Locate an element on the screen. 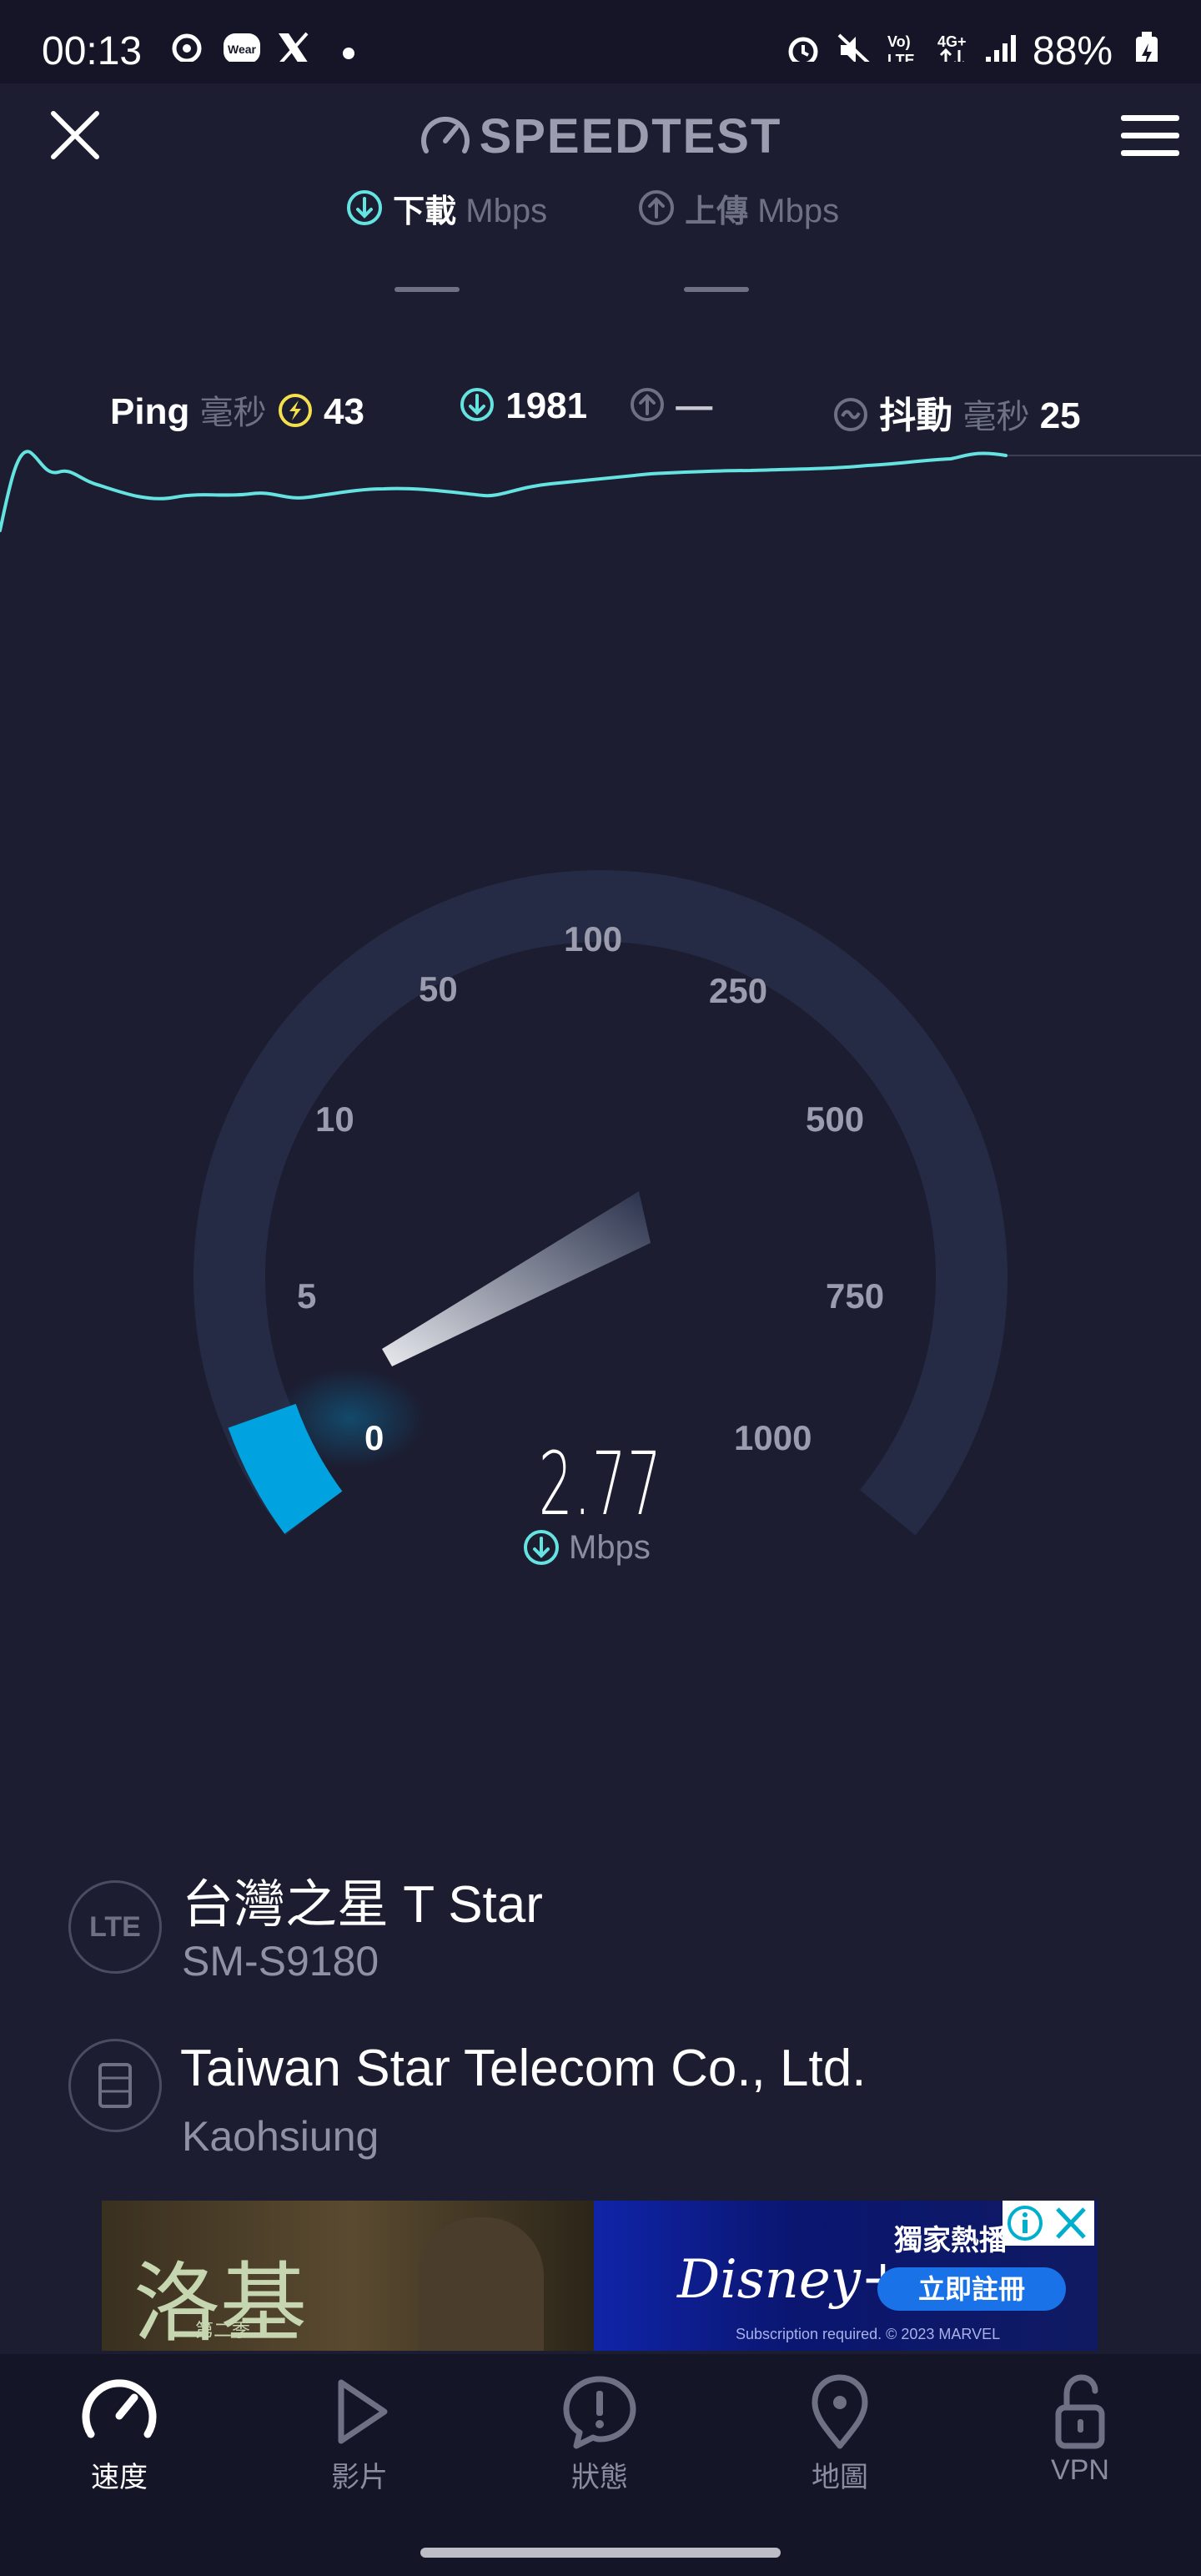  ad-subtitle: 第二季 is located at coordinates (223, 2330).